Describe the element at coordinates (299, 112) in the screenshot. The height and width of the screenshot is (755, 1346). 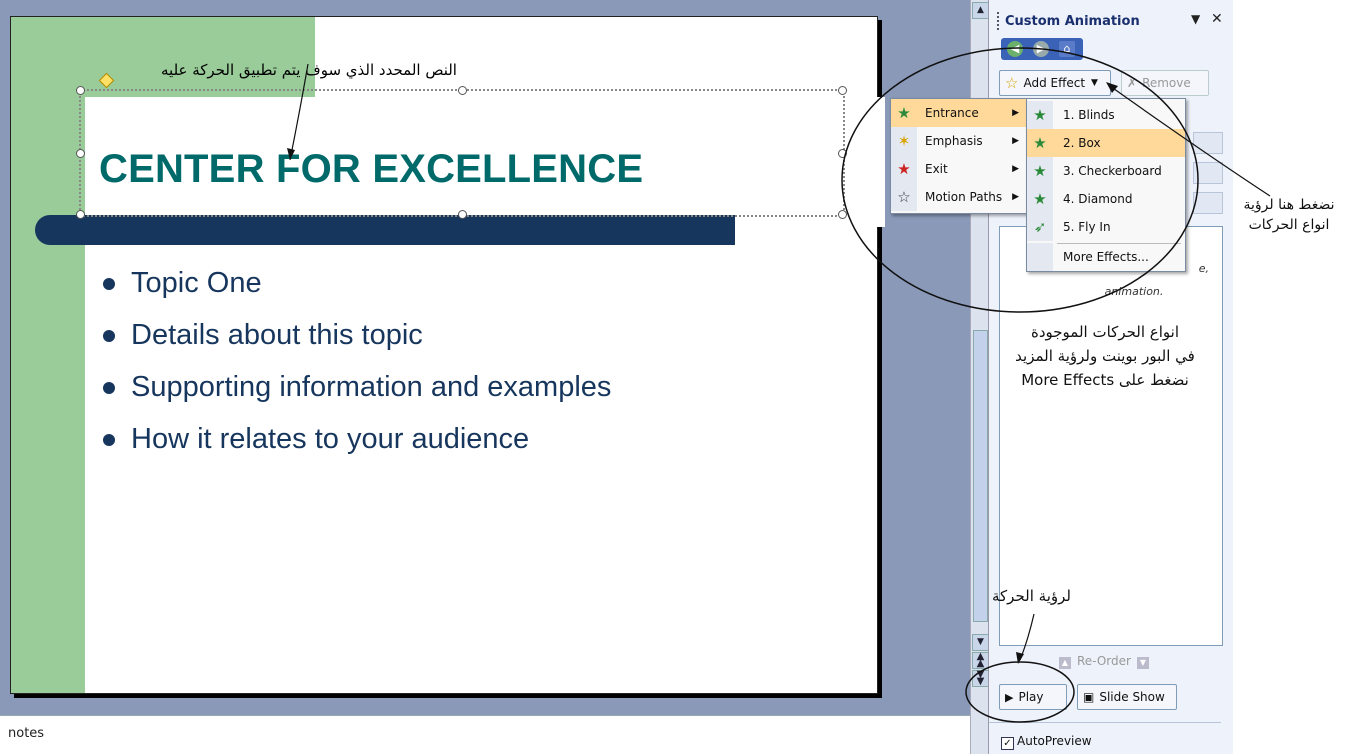
I see `annotation-arrow-title` at that location.